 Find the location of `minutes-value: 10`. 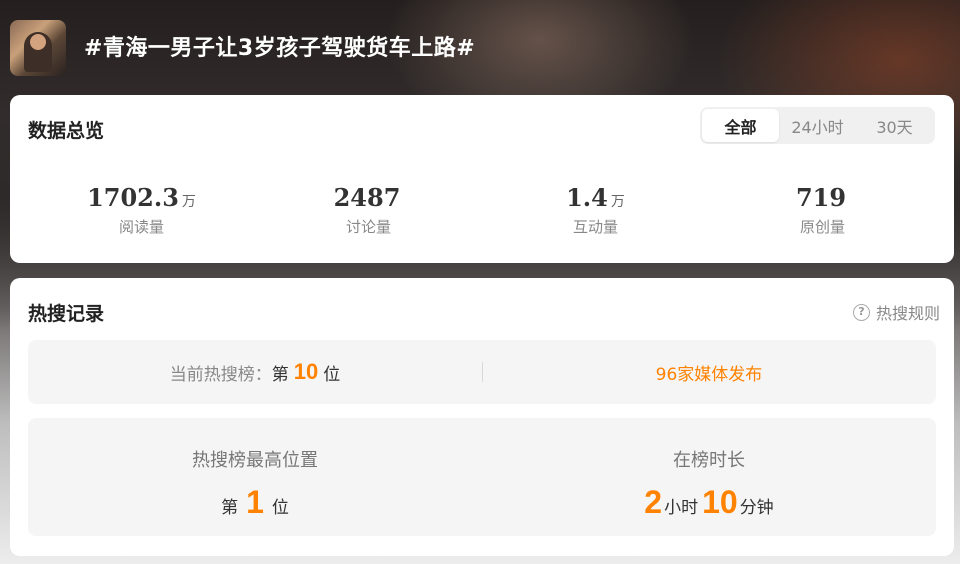

minutes-value: 10 is located at coordinates (720, 502).